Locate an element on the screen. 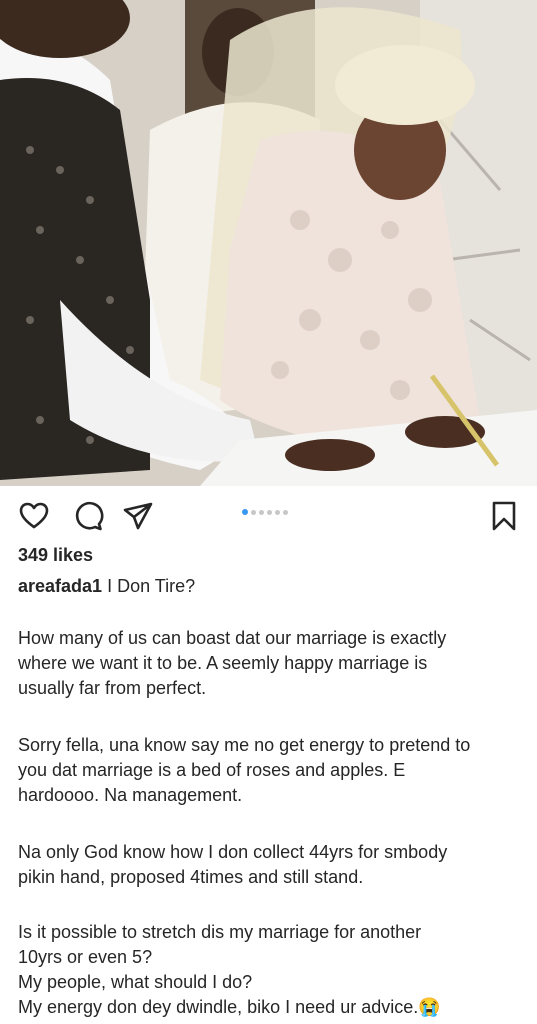  paper-plane-icon is located at coordinates (138, 516).